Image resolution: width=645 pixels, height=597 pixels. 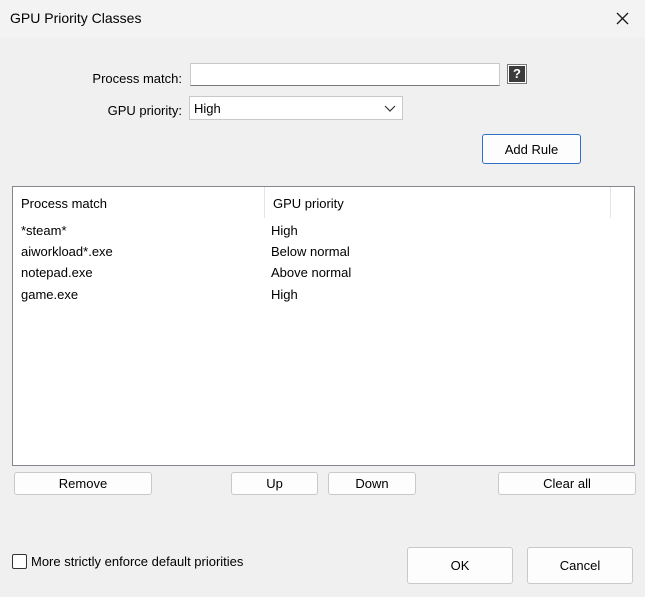 What do you see at coordinates (372, 483) in the screenshot?
I see `down-button: Down` at bounding box center [372, 483].